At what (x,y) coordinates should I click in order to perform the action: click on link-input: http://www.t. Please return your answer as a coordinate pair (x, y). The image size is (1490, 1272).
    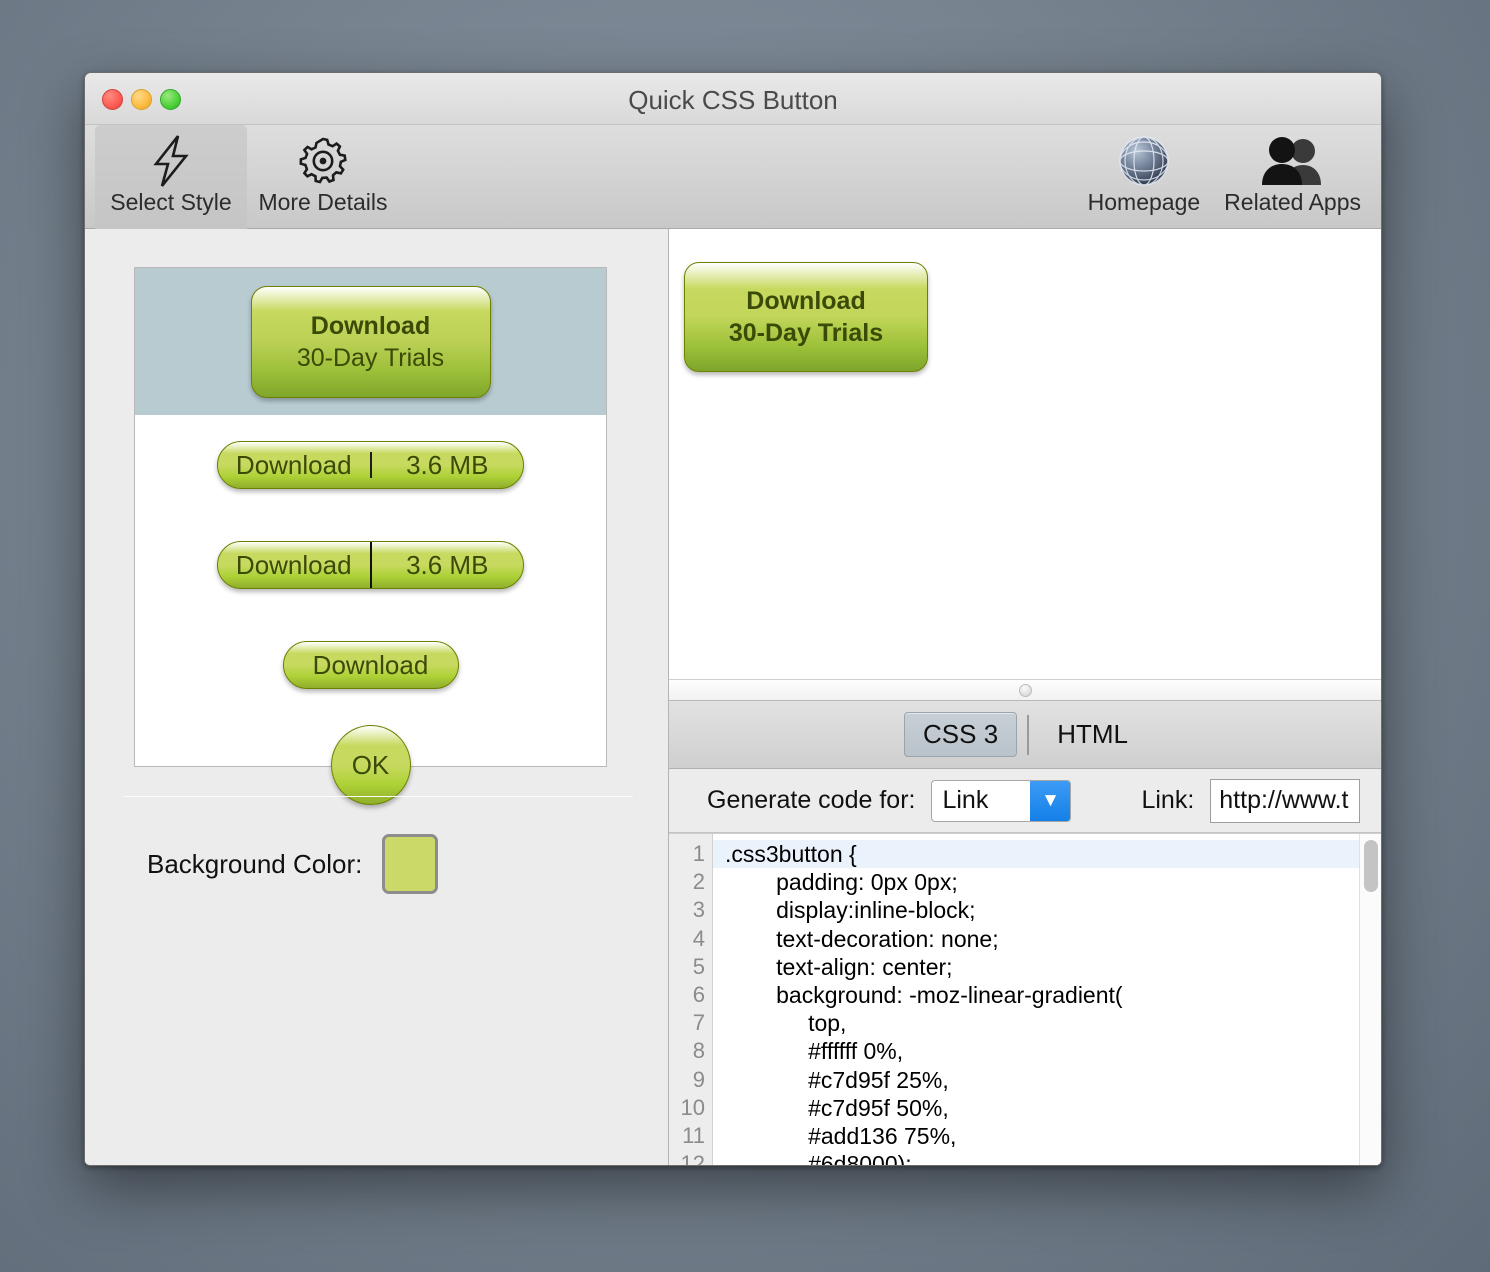
    Looking at the image, I should click on (1285, 800).